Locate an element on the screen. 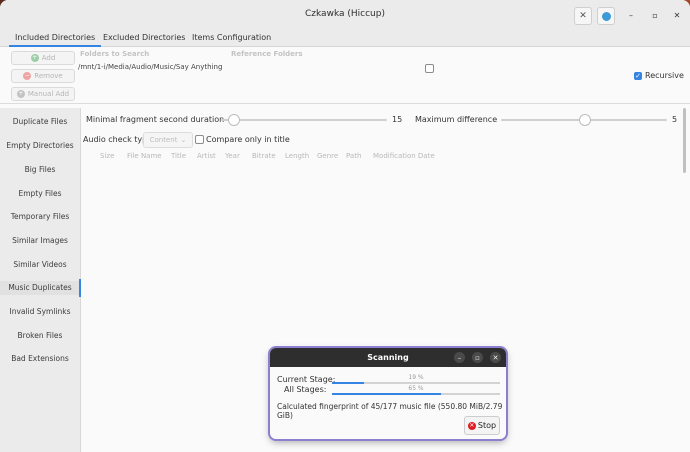  audio-check-type-value: Content is located at coordinates (163, 140).